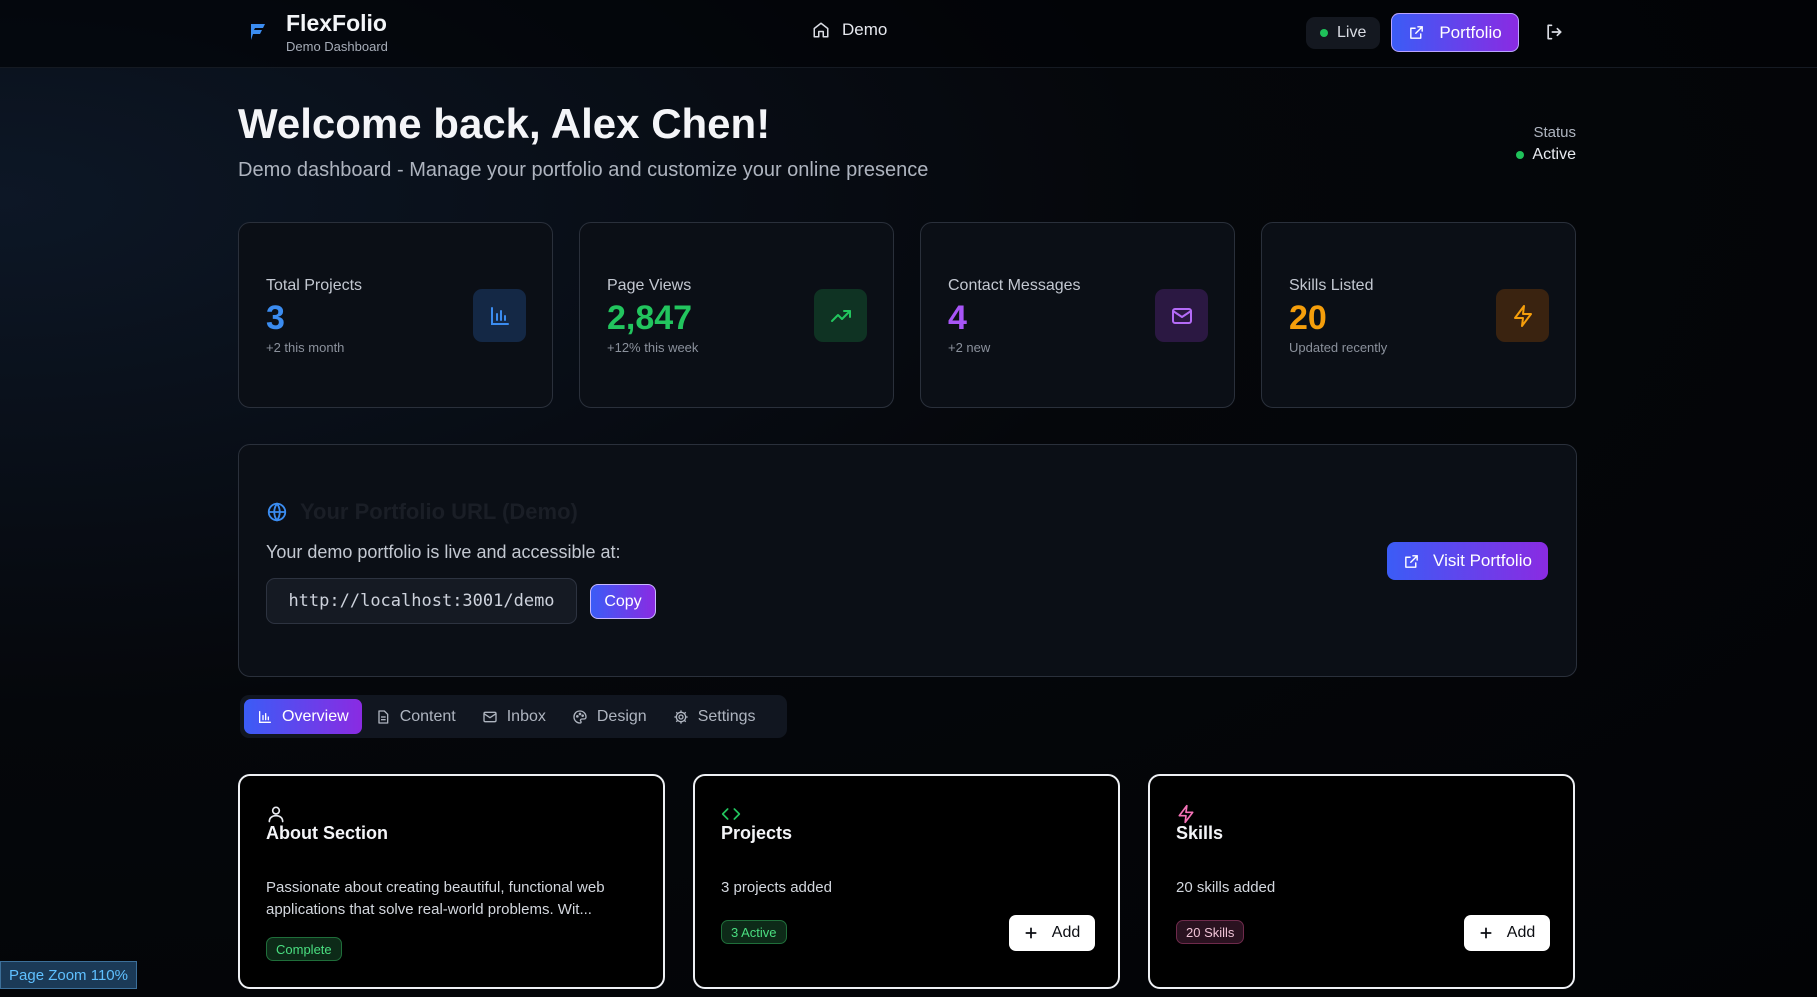 Image resolution: width=1817 pixels, height=997 pixels. Describe the element at coordinates (865, 29) in the screenshot. I see `nav-demo-label: Demo` at that location.